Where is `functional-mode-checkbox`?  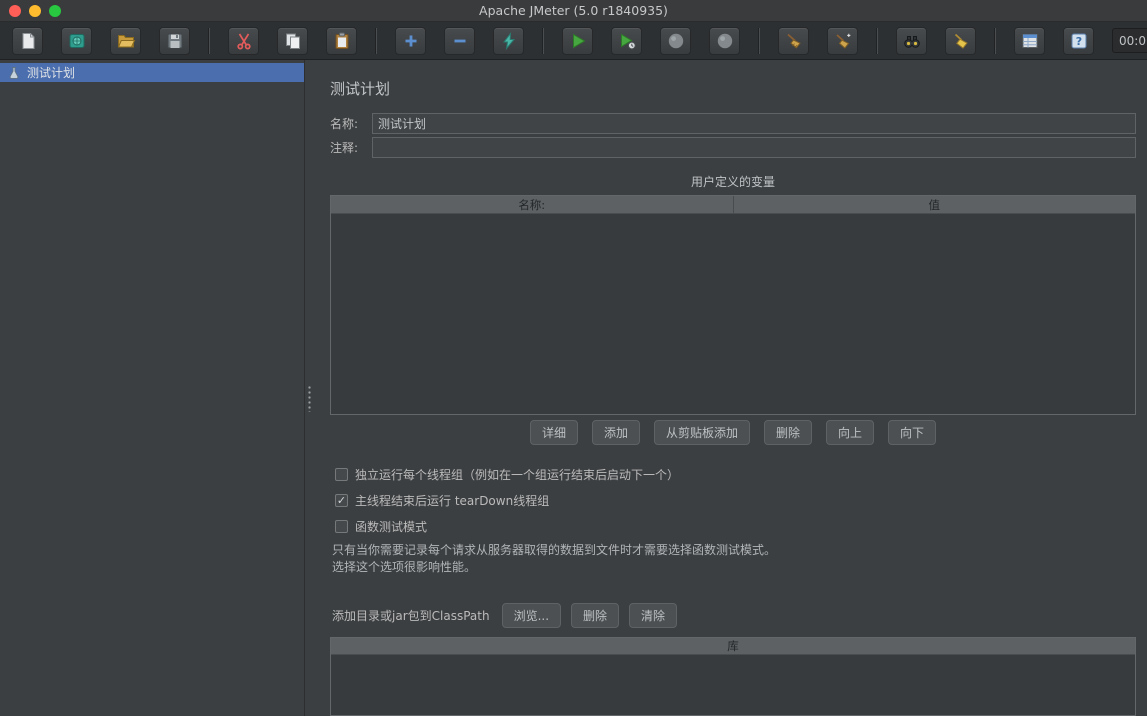
functional-mode-checkbox is located at coordinates (341, 526).